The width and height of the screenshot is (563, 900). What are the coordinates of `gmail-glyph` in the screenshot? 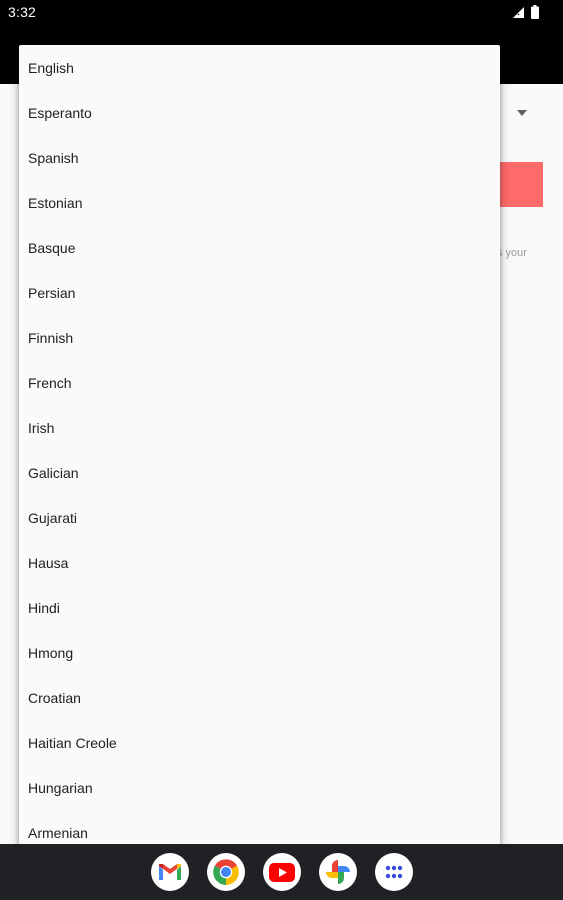 It's located at (170, 872).